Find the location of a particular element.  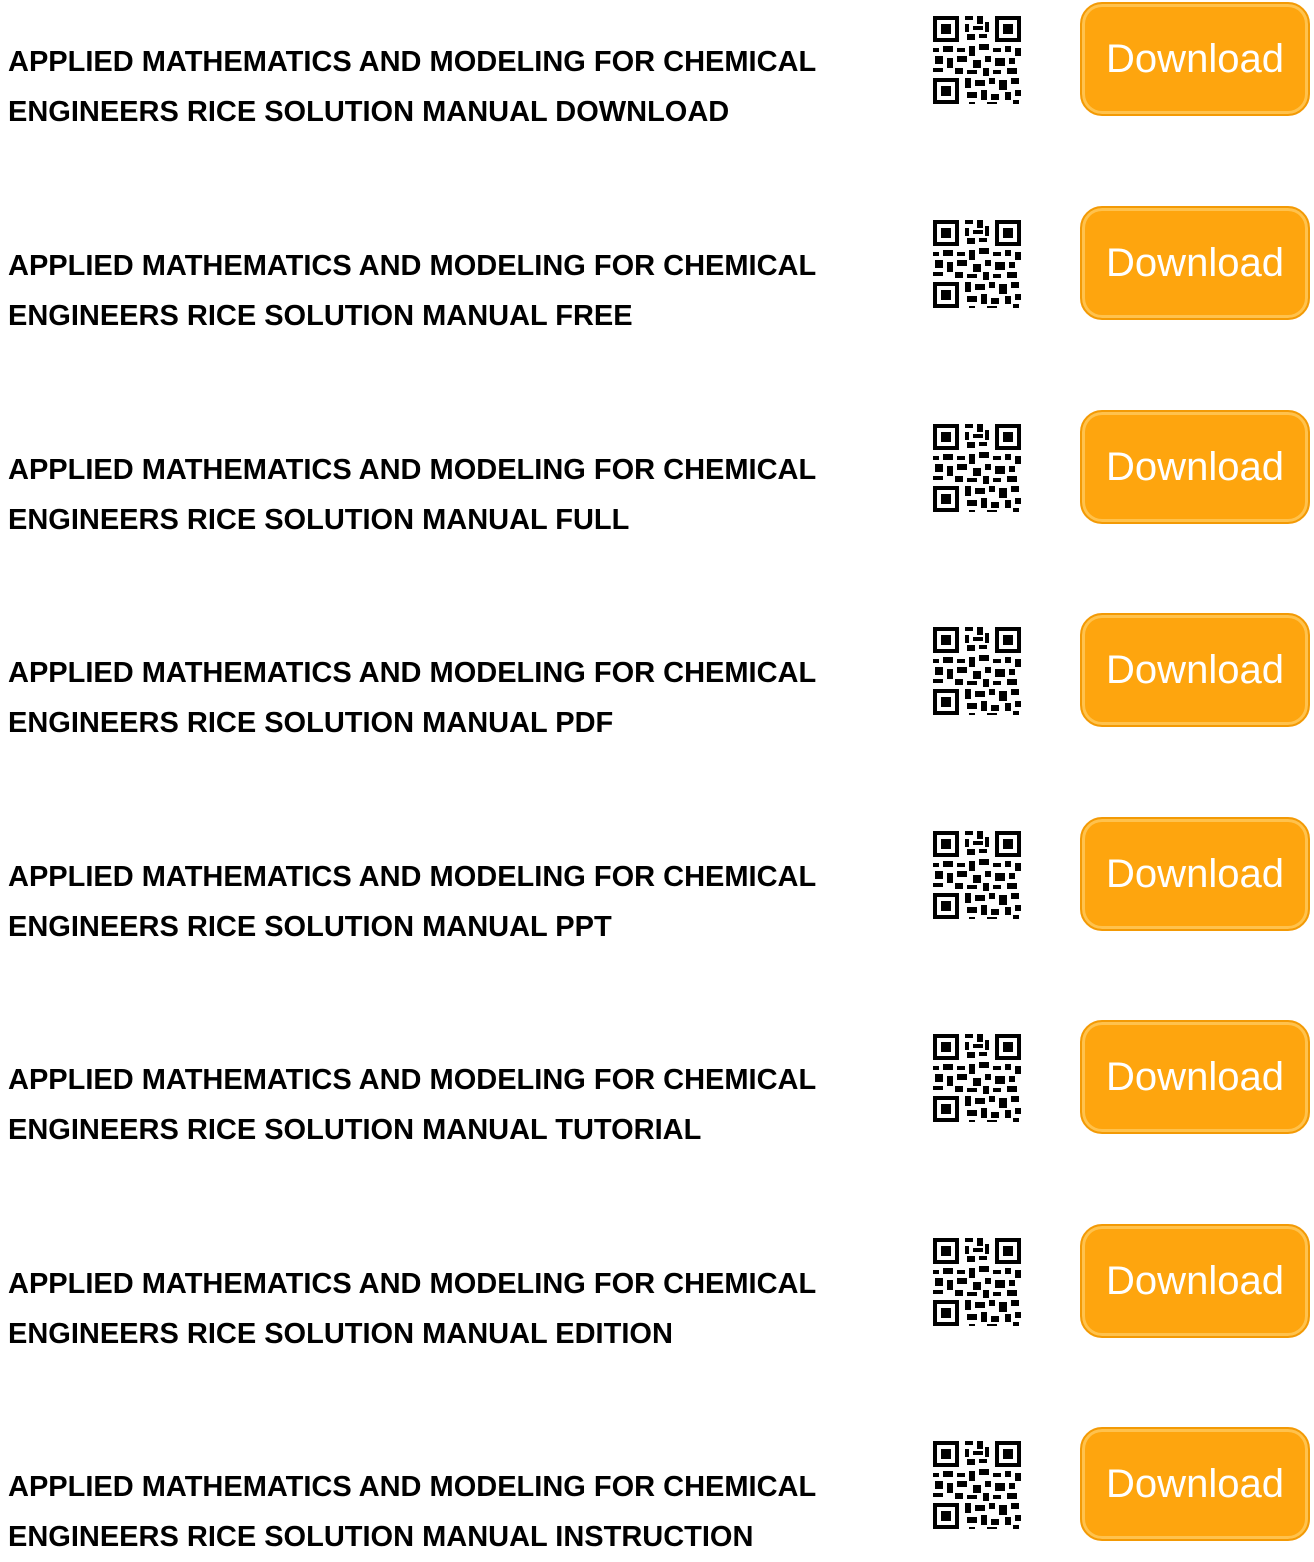

item-title-line-2: ENGINEERS RICE SOLUTION MANUAL TUTORIAL is located at coordinates (355, 1130).